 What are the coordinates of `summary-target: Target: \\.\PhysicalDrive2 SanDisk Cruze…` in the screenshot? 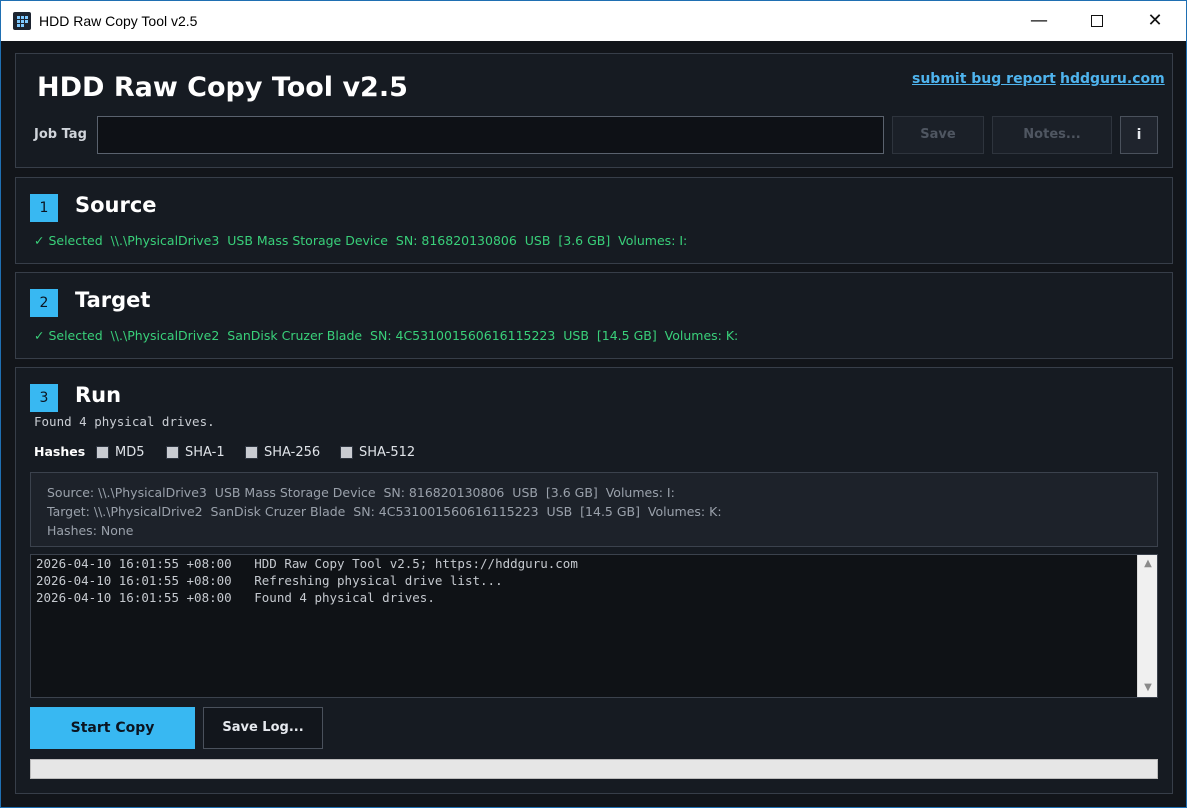 It's located at (384, 511).